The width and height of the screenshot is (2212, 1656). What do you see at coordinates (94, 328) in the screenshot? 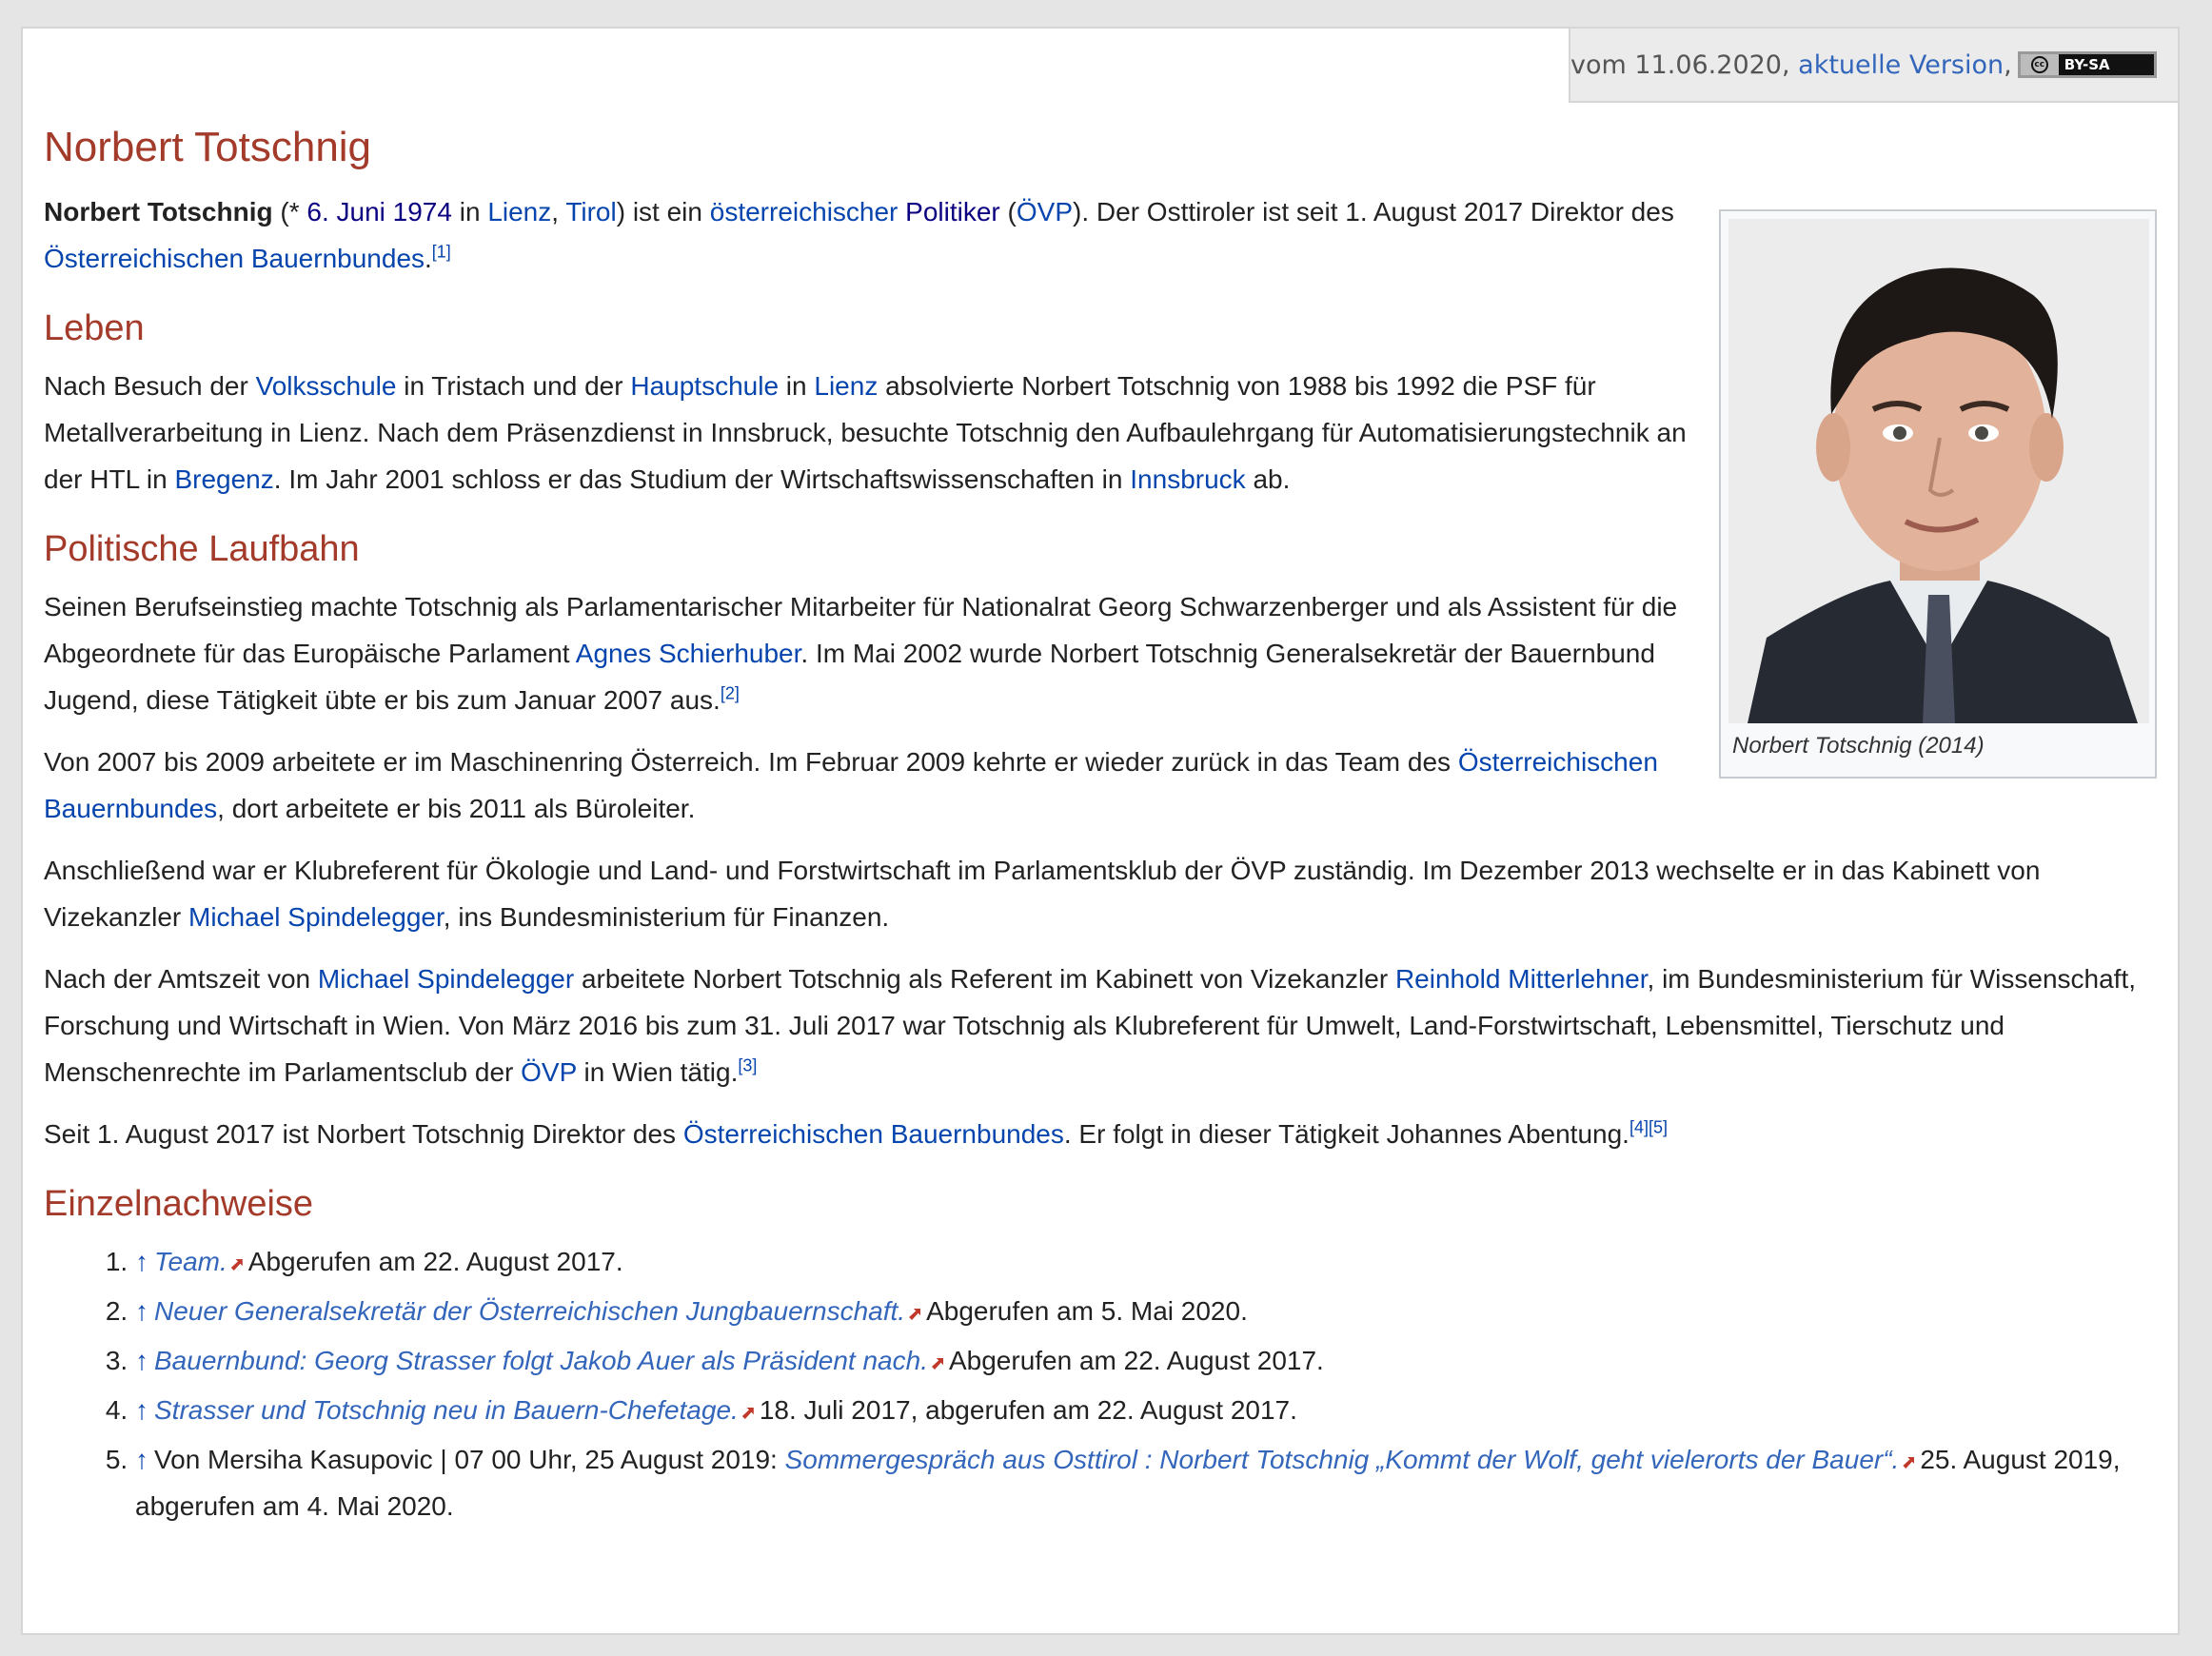
I see `section-heading-leben: Leben` at bounding box center [94, 328].